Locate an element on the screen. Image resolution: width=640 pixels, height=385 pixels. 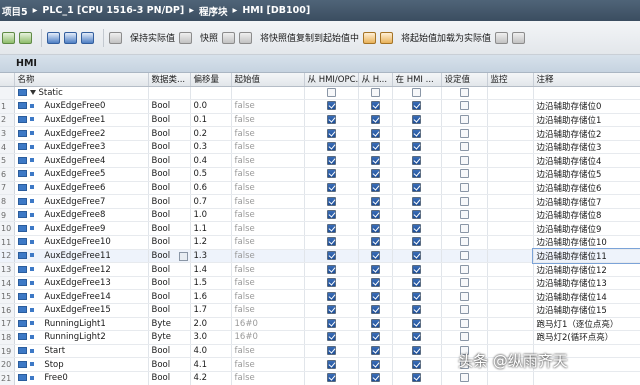
name-cell: AuxEdgeFree0 is located at coordinates (81, 106).